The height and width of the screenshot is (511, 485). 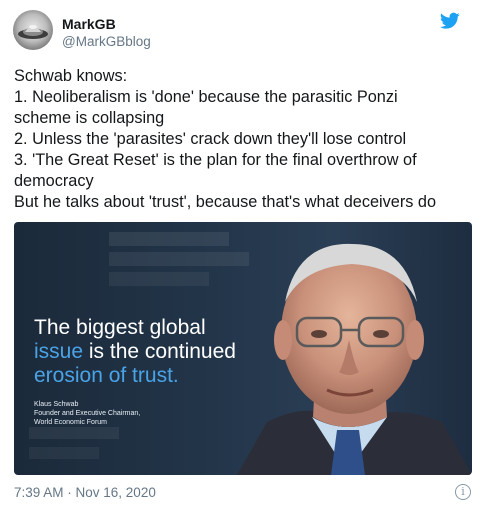 I want to click on credit-title: Founder and Executive Chairman,, so click(x=87, y=413).